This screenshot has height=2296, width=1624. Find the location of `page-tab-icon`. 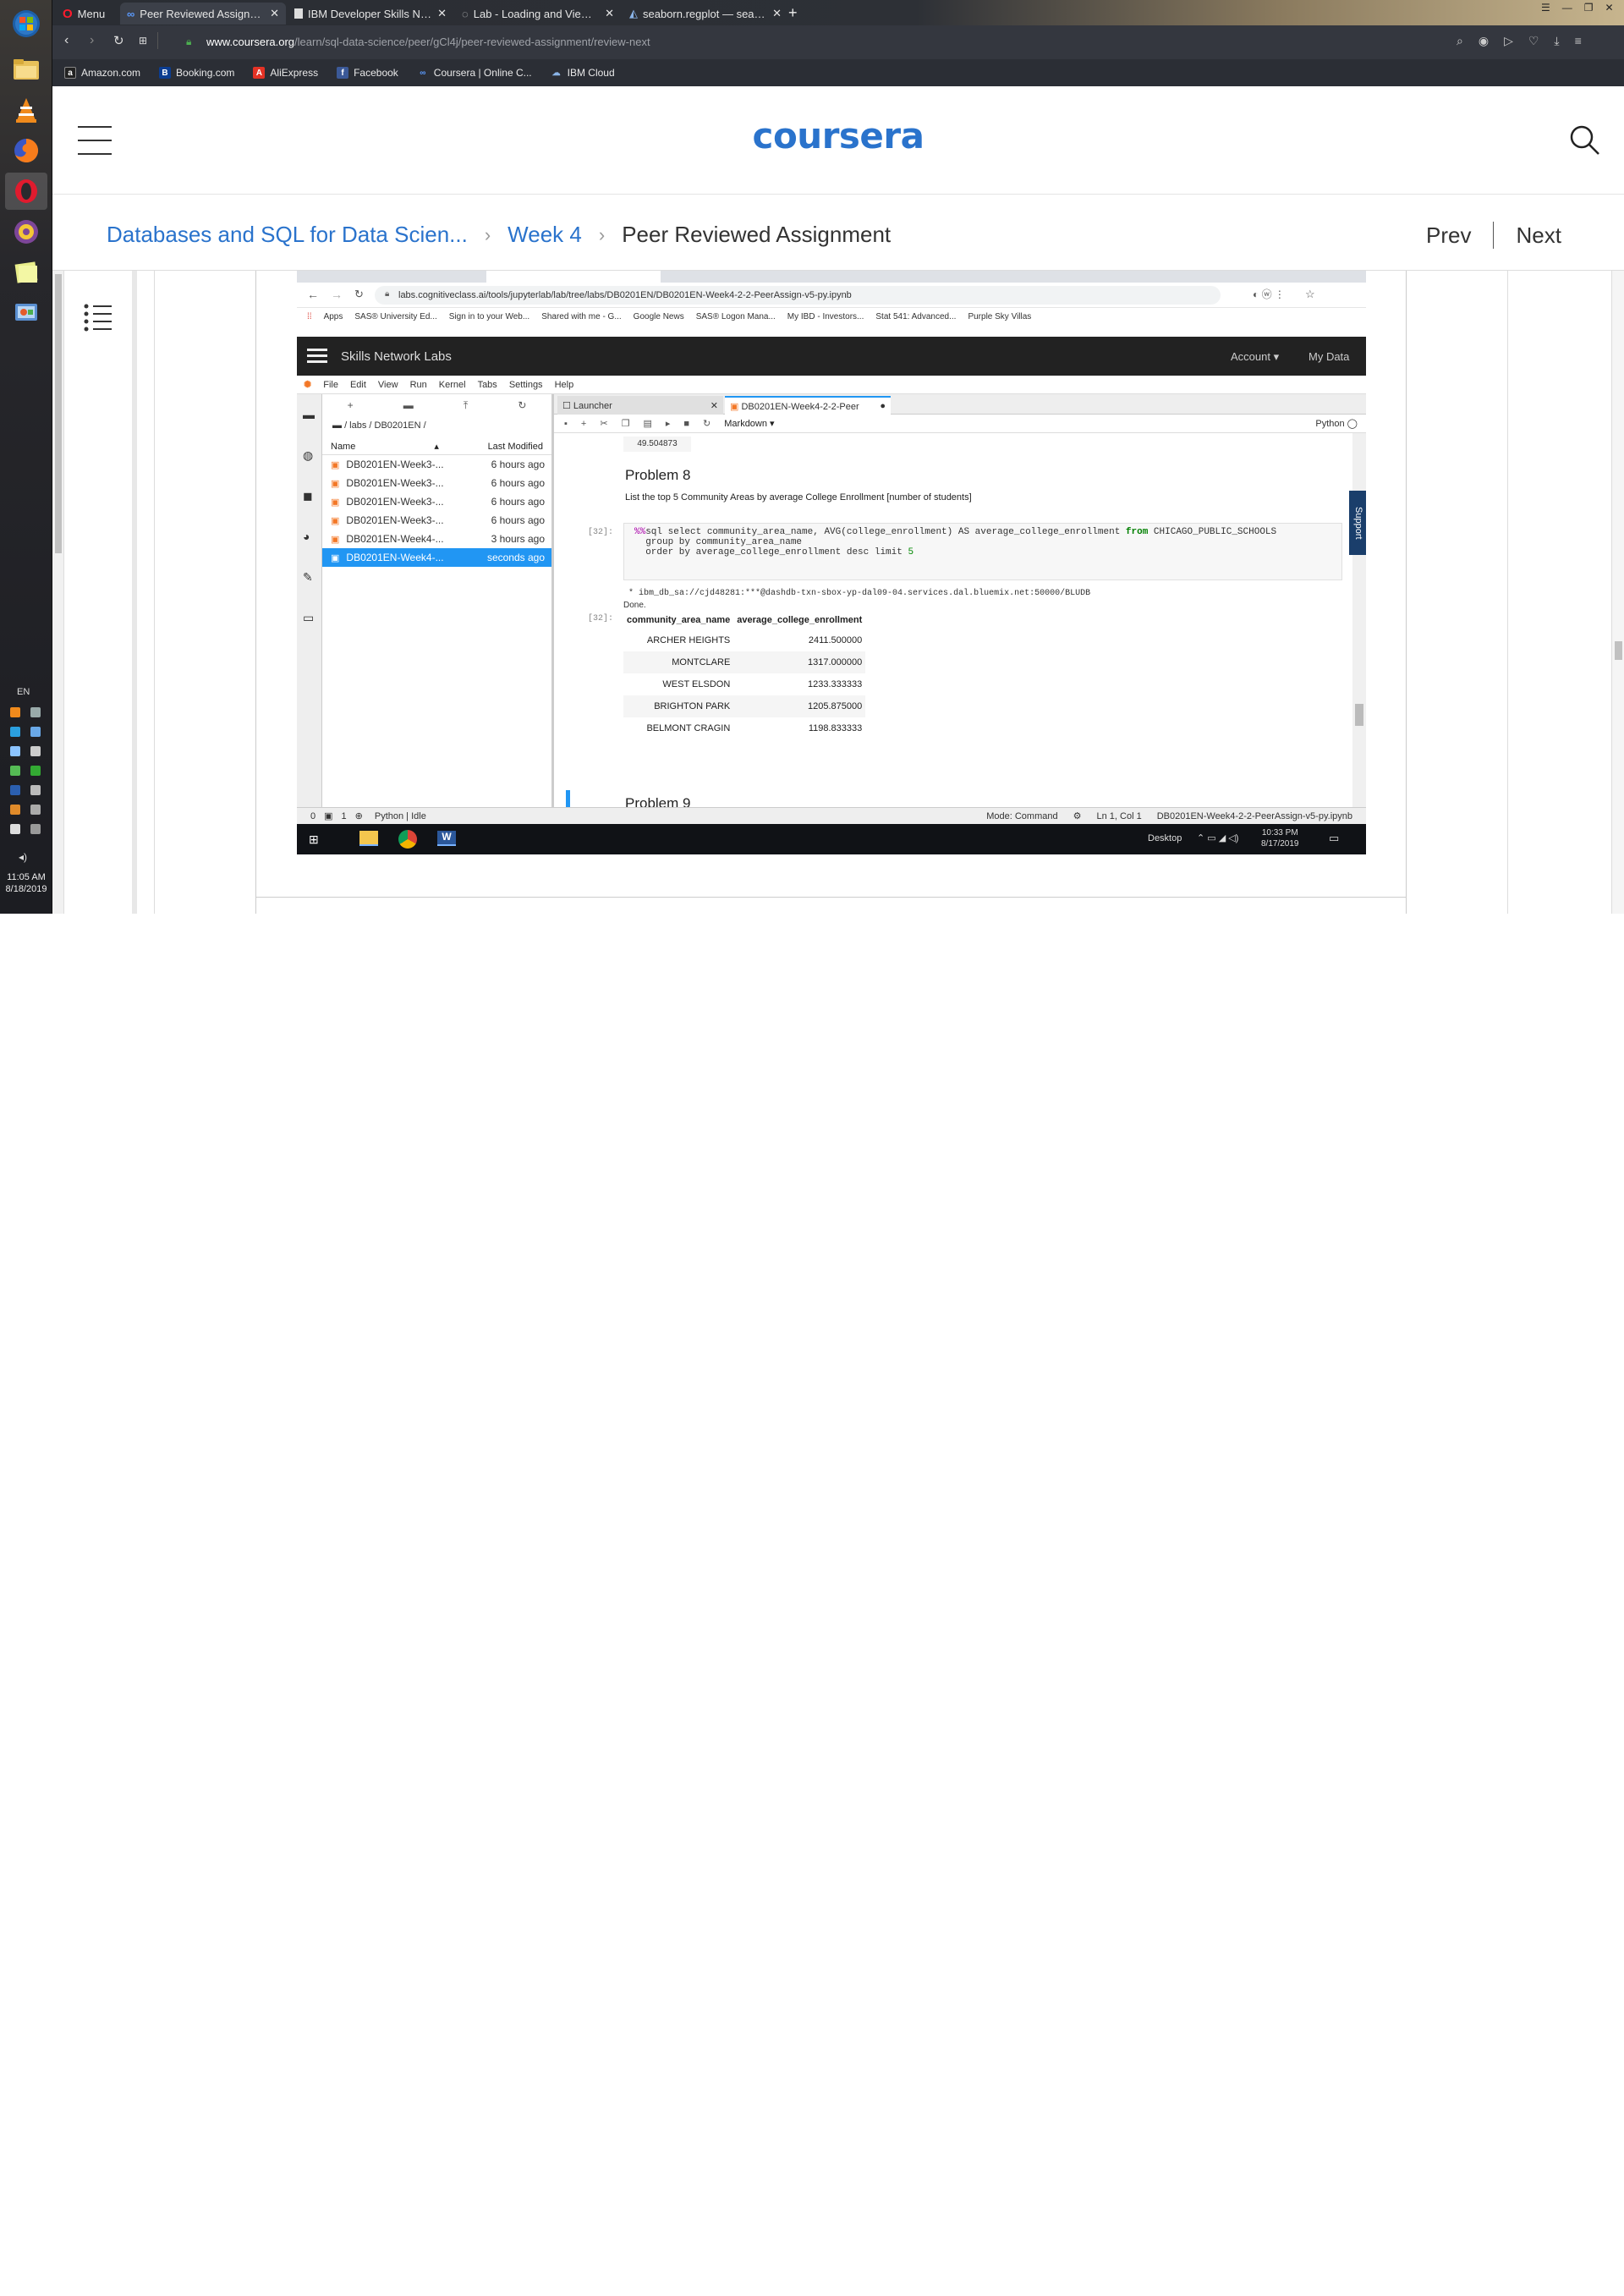

page-tab-icon is located at coordinates (298, 13).